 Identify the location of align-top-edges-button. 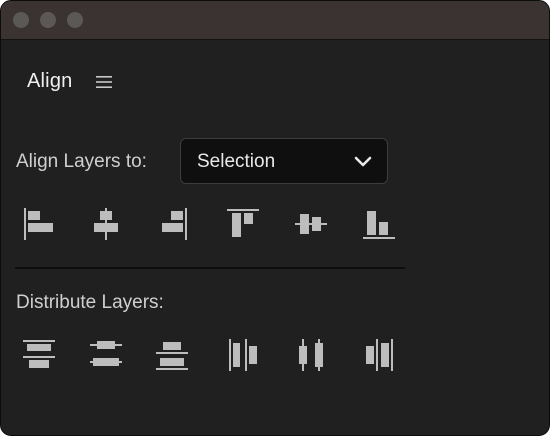
(243, 224).